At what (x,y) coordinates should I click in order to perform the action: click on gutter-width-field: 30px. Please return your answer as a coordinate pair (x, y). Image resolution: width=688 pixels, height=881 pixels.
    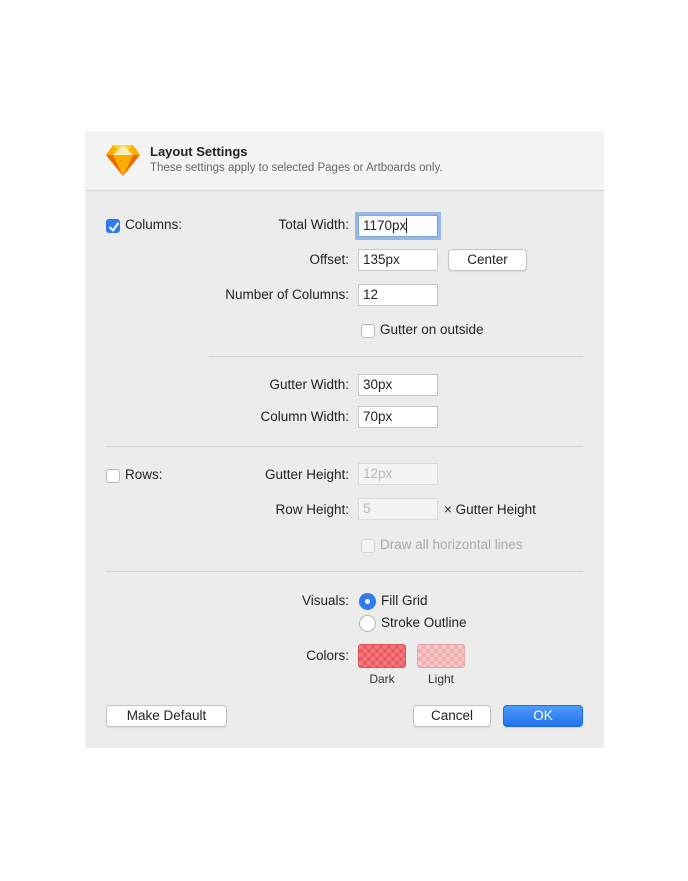
    Looking at the image, I should click on (398, 385).